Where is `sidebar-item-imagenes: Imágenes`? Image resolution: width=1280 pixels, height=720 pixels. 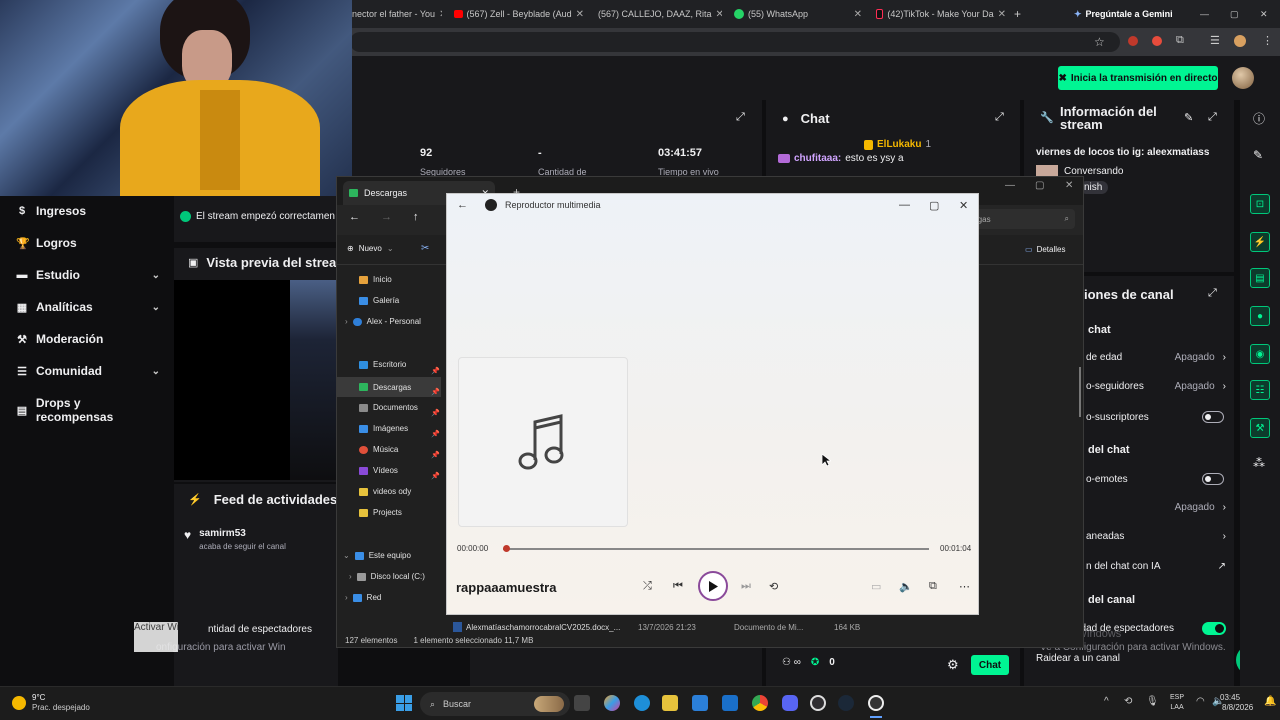 sidebar-item-imagenes: Imágenes is located at coordinates (383, 428).